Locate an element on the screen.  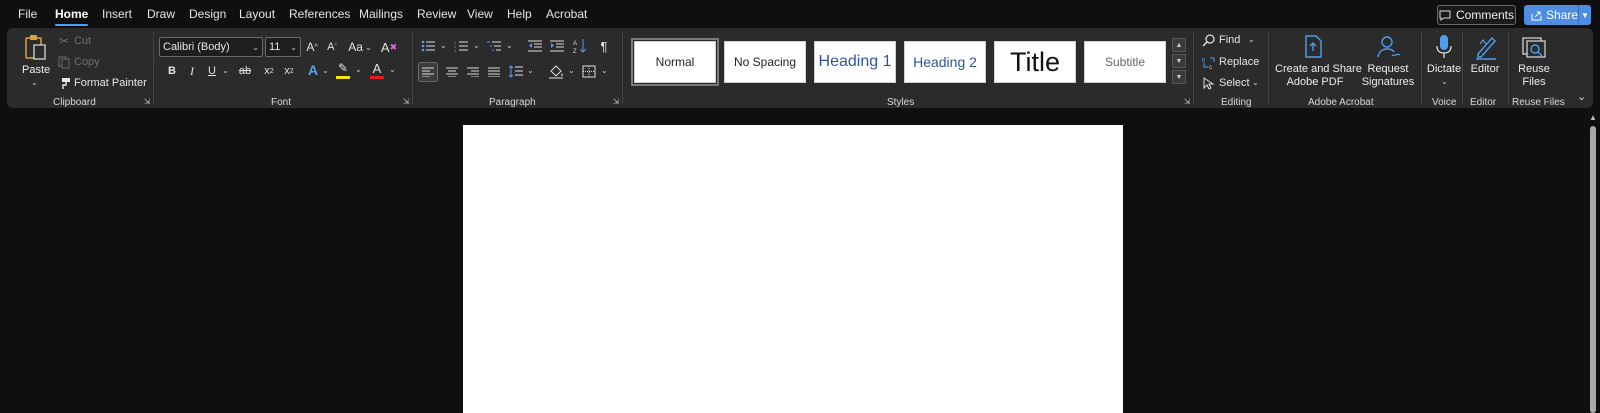
underline-chevron-down-icon: ⌄ is located at coordinates (225, 70).